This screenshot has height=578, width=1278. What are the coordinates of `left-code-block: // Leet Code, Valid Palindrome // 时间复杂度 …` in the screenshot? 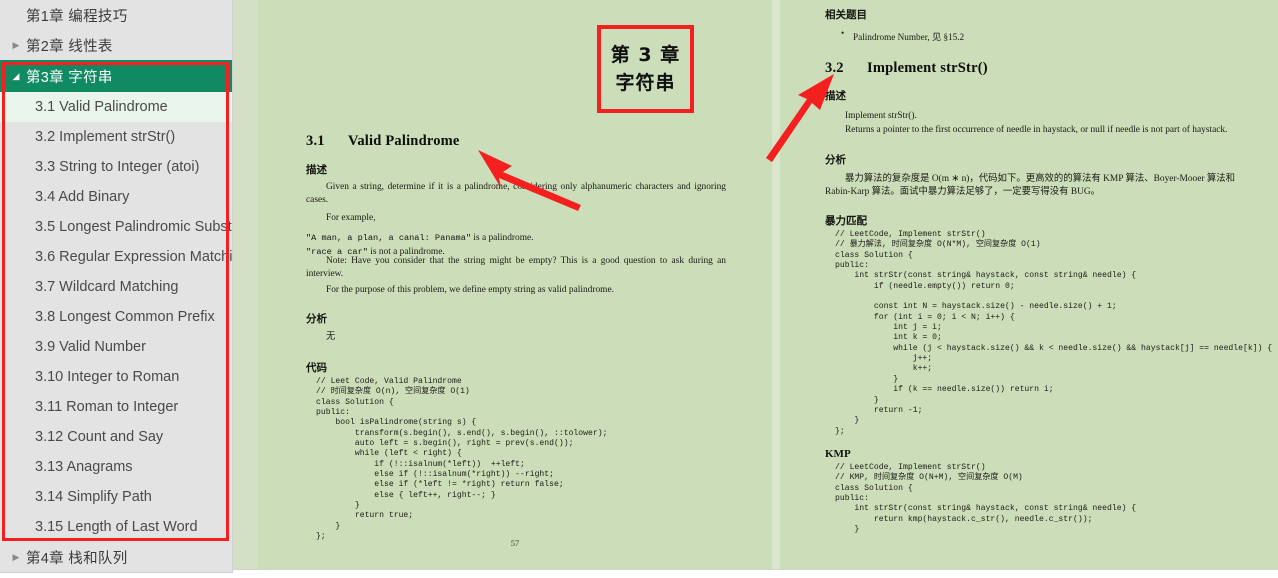 It's located at (462, 459).